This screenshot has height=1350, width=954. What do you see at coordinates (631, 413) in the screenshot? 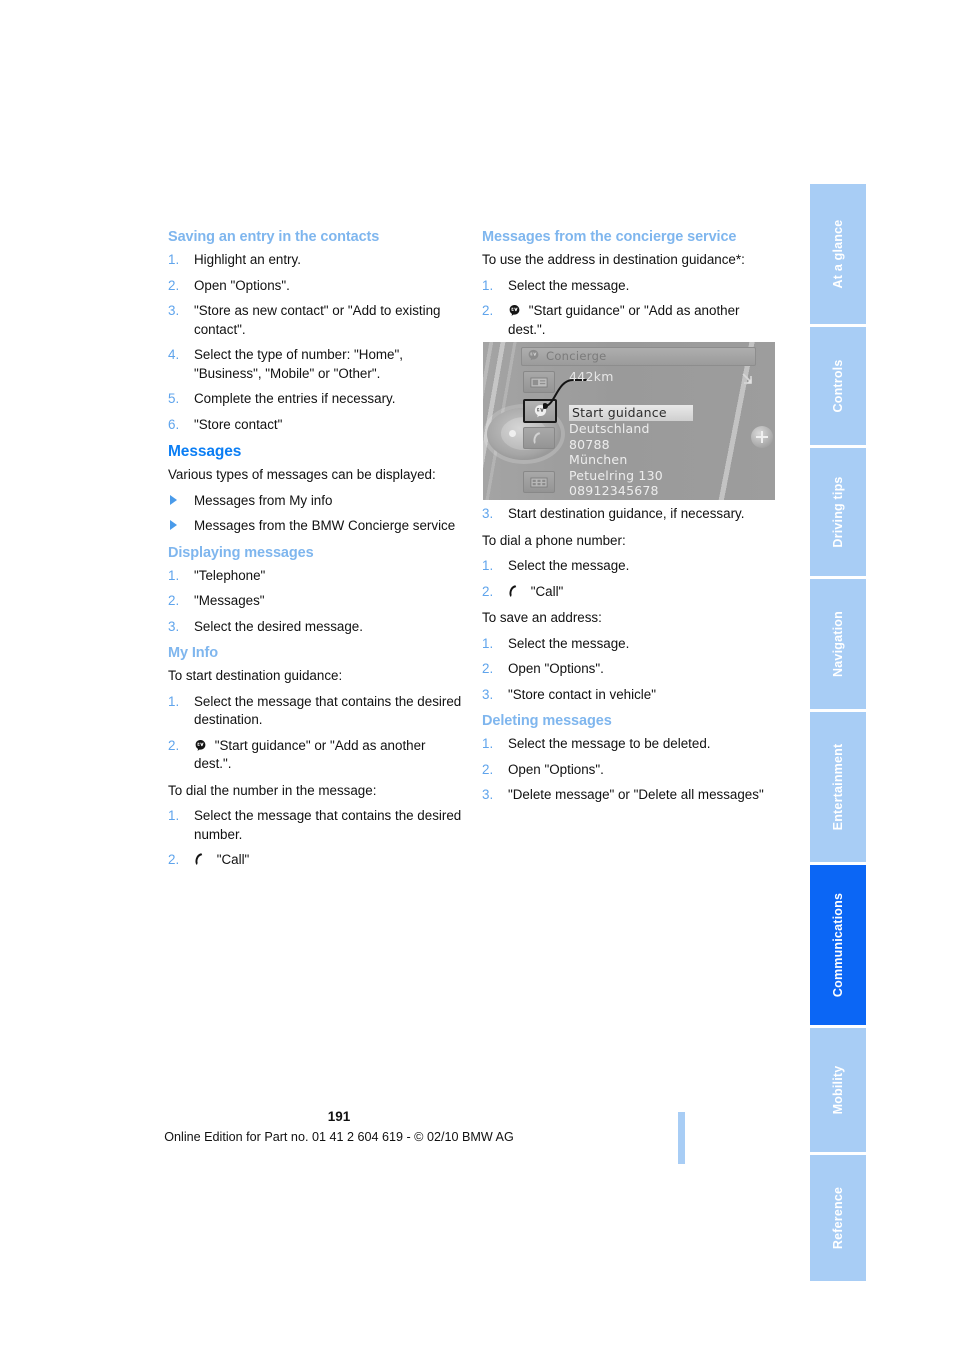
I see `figure-selected-entry: Start guidance` at bounding box center [631, 413].